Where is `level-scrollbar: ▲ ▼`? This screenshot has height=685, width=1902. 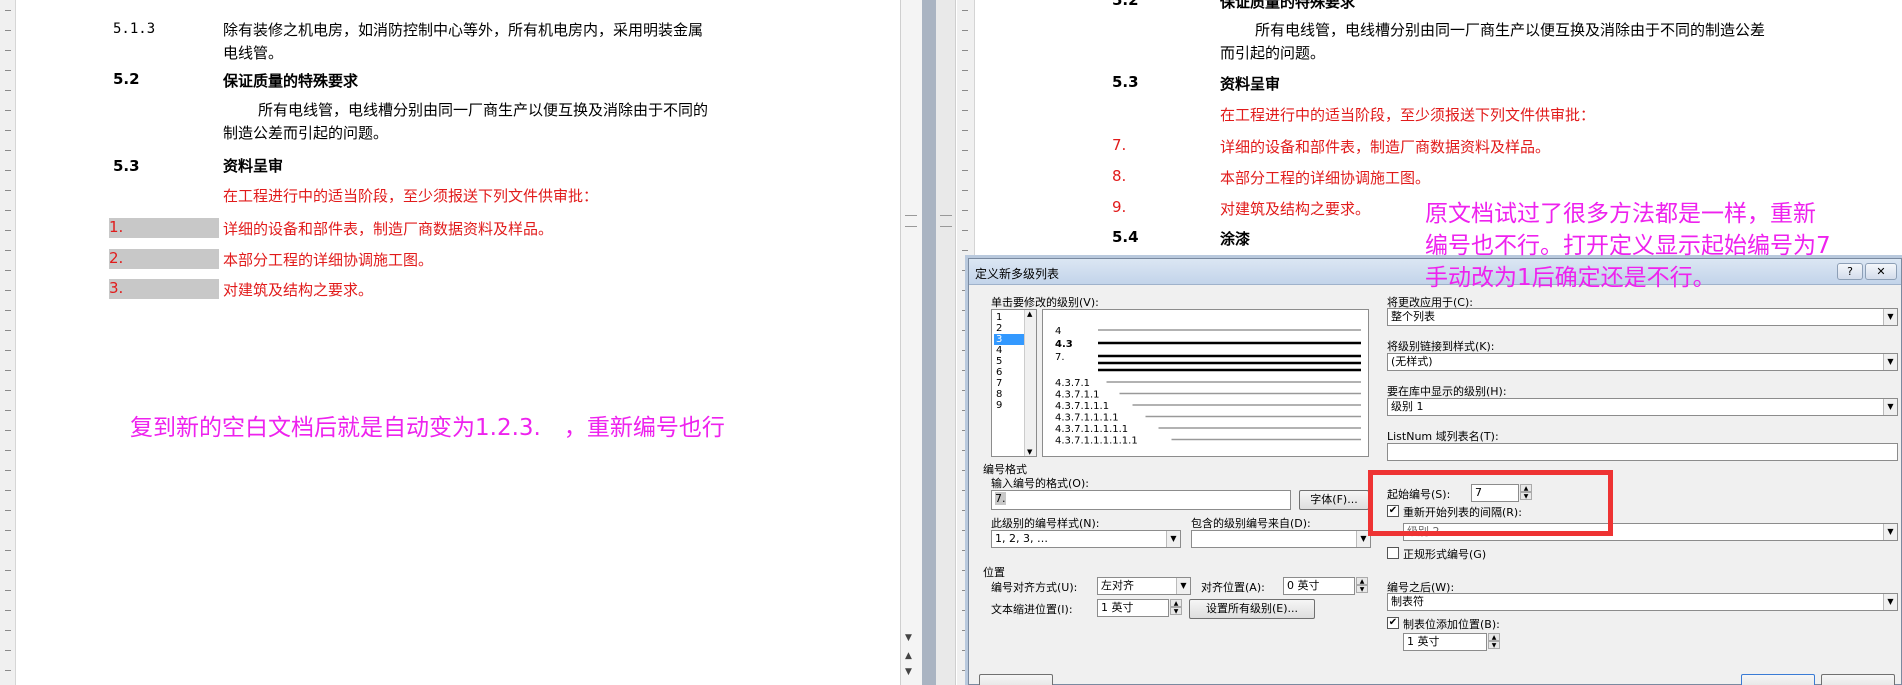 level-scrollbar: ▲ ▼ is located at coordinates (1030, 383).